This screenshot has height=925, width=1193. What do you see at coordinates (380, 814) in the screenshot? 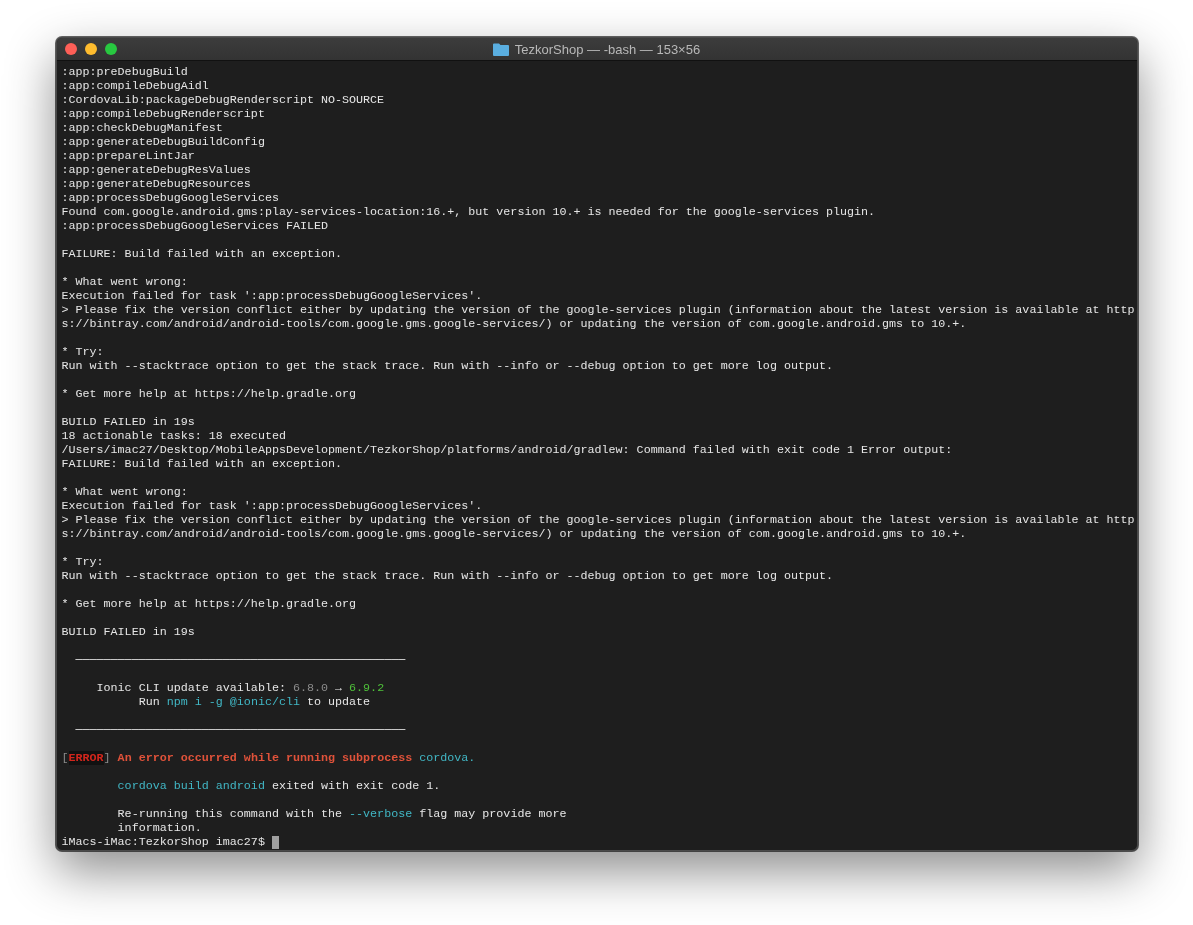
I see `highlight-text: --verbose` at bounding box center [380, 814].